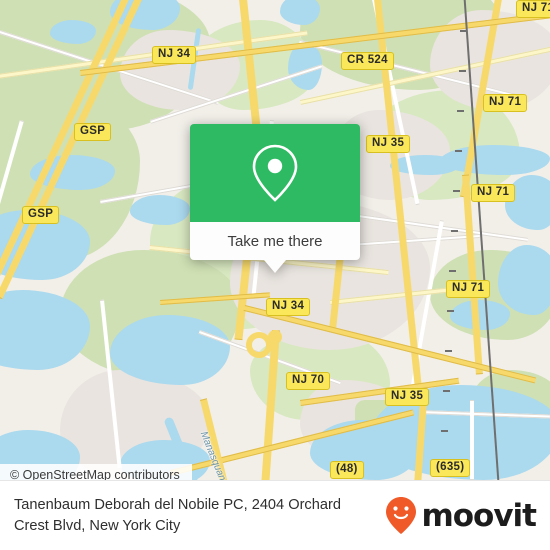  I want to click on moovit-logo: moovit, so click(467, 516).